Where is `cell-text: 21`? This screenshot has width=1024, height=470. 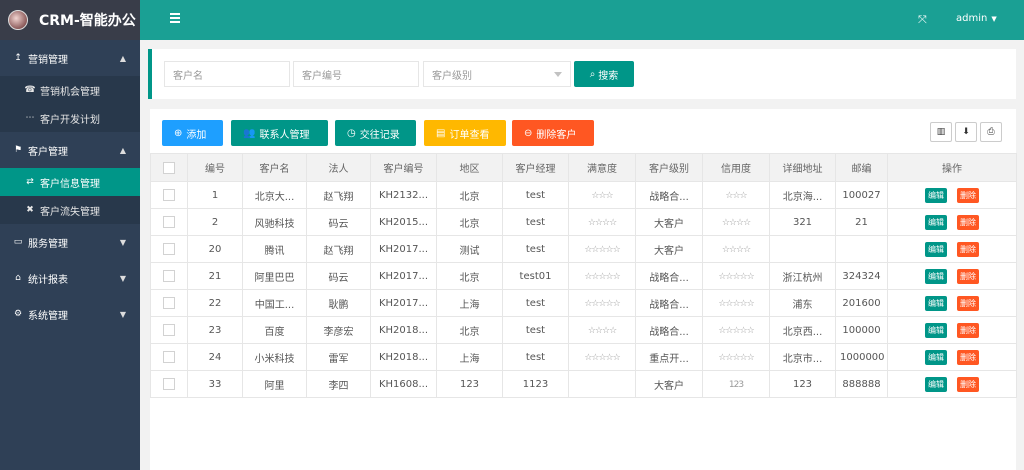
cell-text: 21 is located at coordinates (215, 276).